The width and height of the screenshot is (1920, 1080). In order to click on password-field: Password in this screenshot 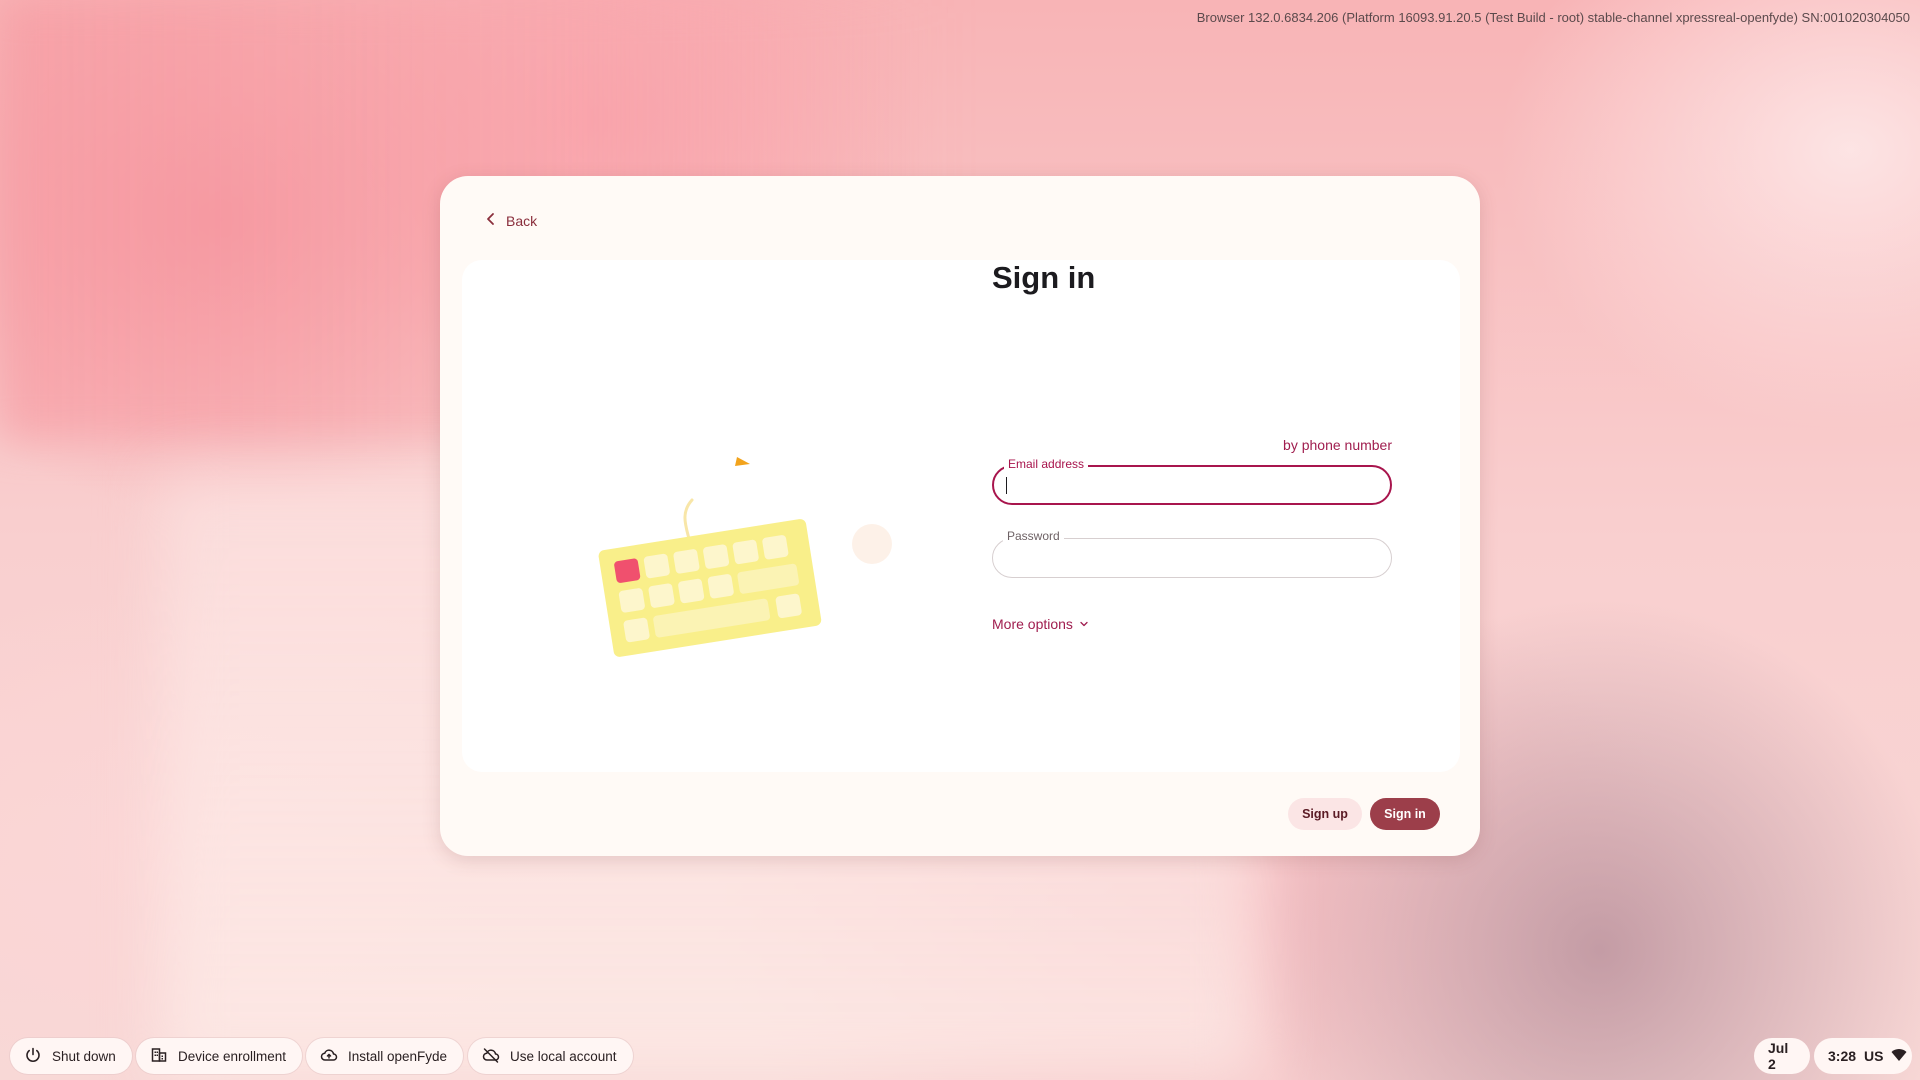, I will do `click(1192, 553)`.